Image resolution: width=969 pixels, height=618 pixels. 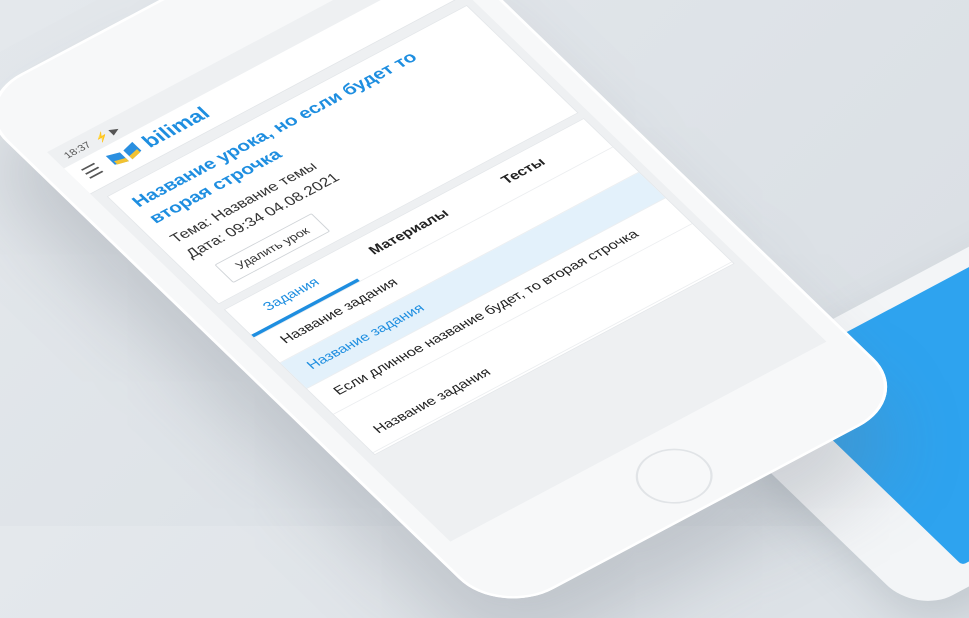 What do you see at coordinates (93, 171) in the screenshot?
I see `hamburger-icon: ☰` at bounding box center [93, 171].